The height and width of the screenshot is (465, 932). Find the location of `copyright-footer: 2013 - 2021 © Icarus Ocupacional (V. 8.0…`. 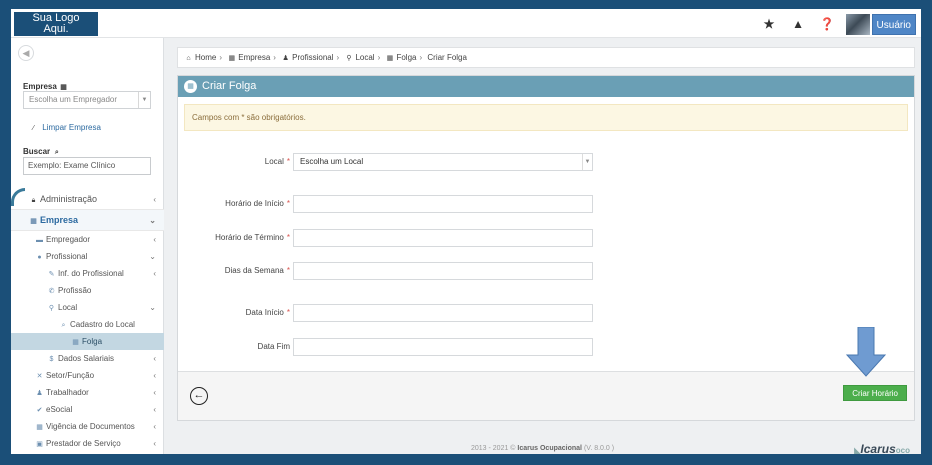

copyright-footer: 2013 - 2021 © Icarus Ocupacional (V. 8.0… is located at coordinates (543, 448).